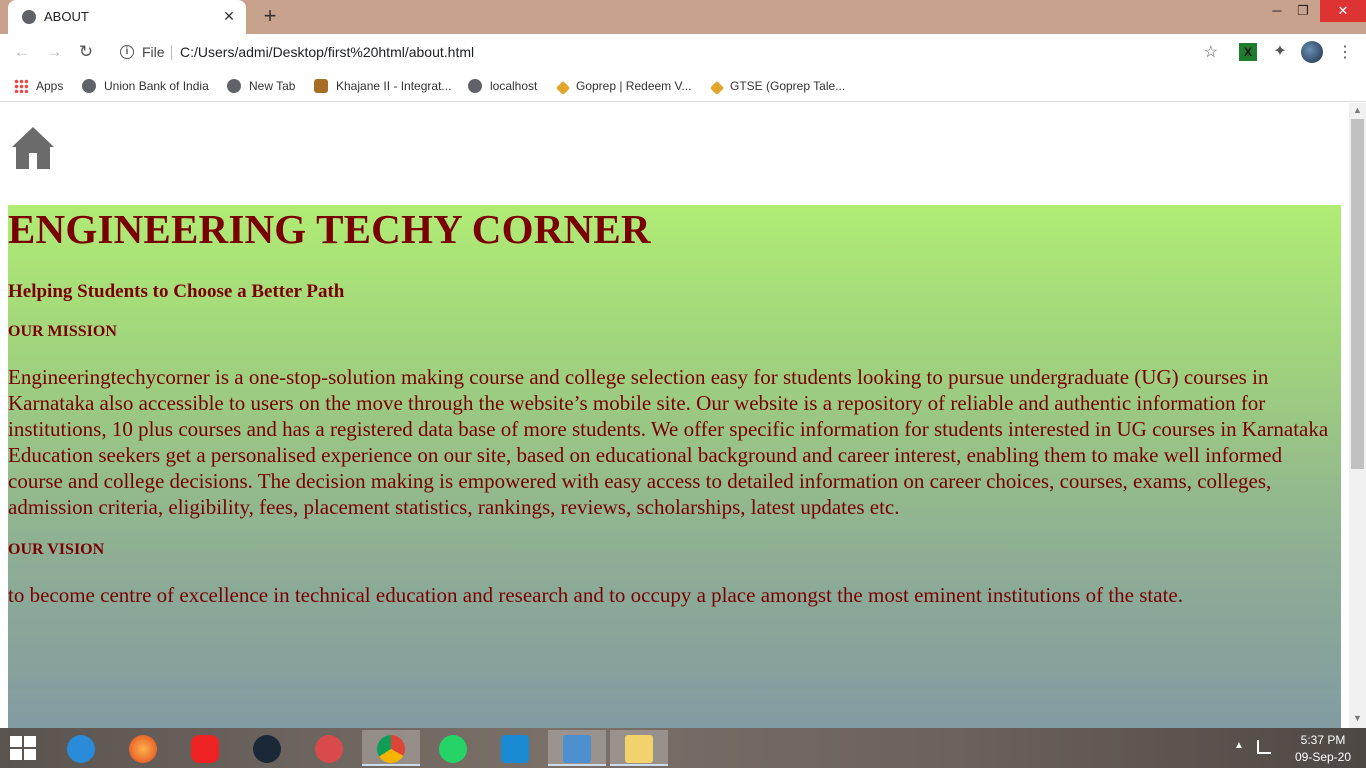 This screenshot has height=768, width=1366. I want to click on internet-explorer-icon, so click(81, 748).